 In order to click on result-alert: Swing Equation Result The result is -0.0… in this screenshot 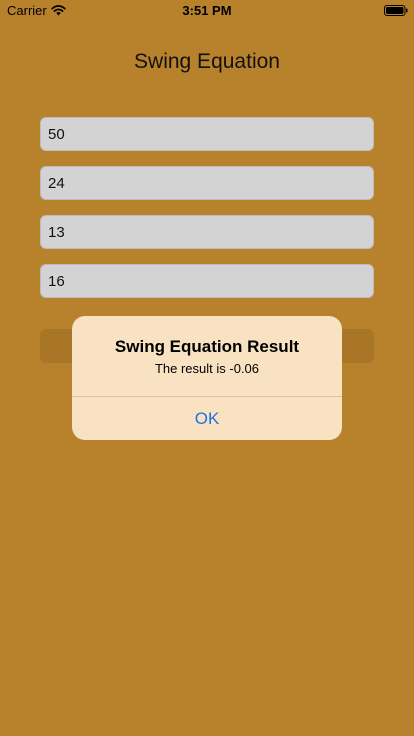, I will do `click(207, 378)`.